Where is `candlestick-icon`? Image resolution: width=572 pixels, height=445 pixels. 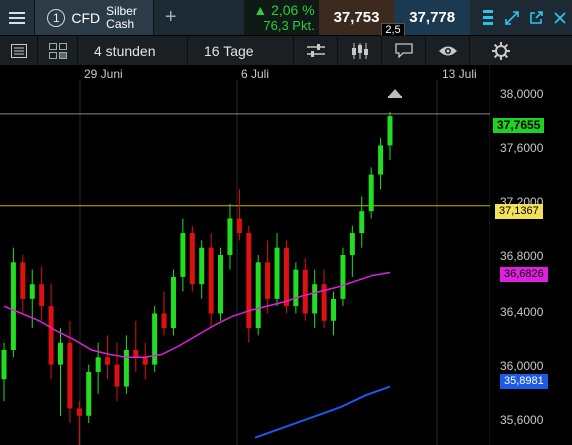
candlestick-icon is located at coordinates (359, 50).